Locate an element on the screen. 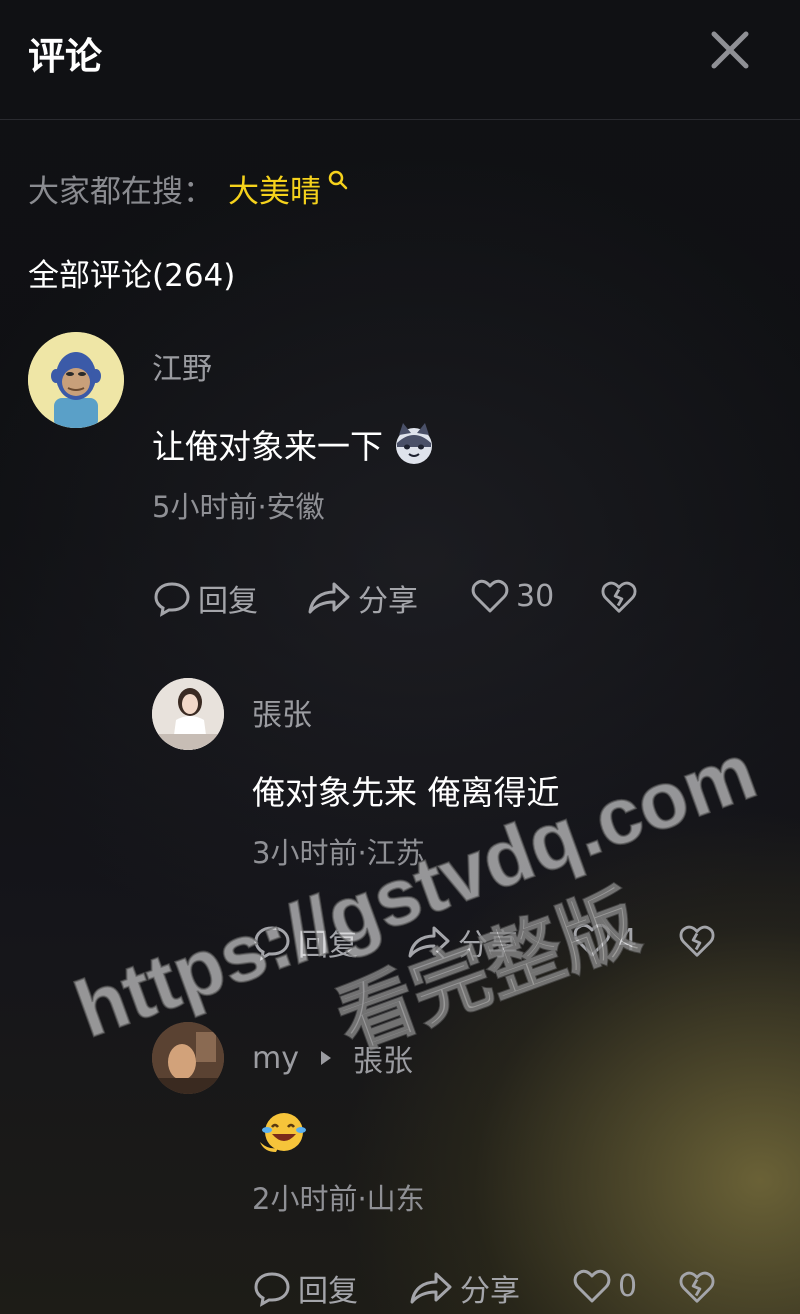  ape-avatar-image is located at coordinates (76, 380).